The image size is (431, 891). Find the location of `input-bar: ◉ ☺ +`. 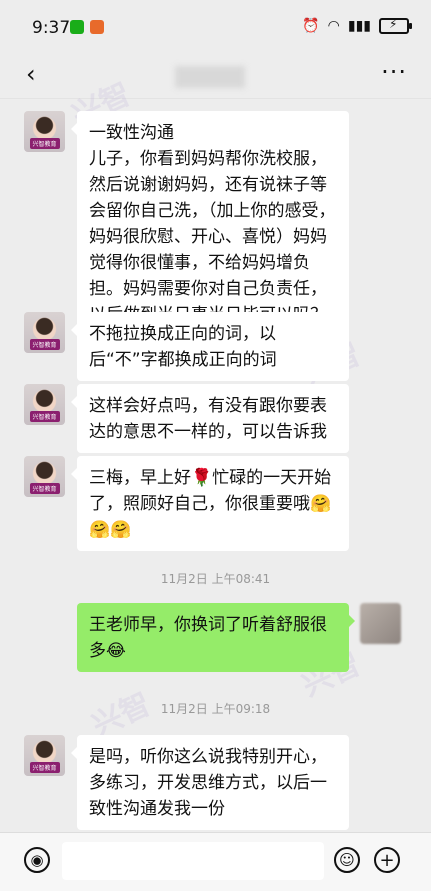

input-bar: ◉ ☺ + is located at coordinates (215, 861).